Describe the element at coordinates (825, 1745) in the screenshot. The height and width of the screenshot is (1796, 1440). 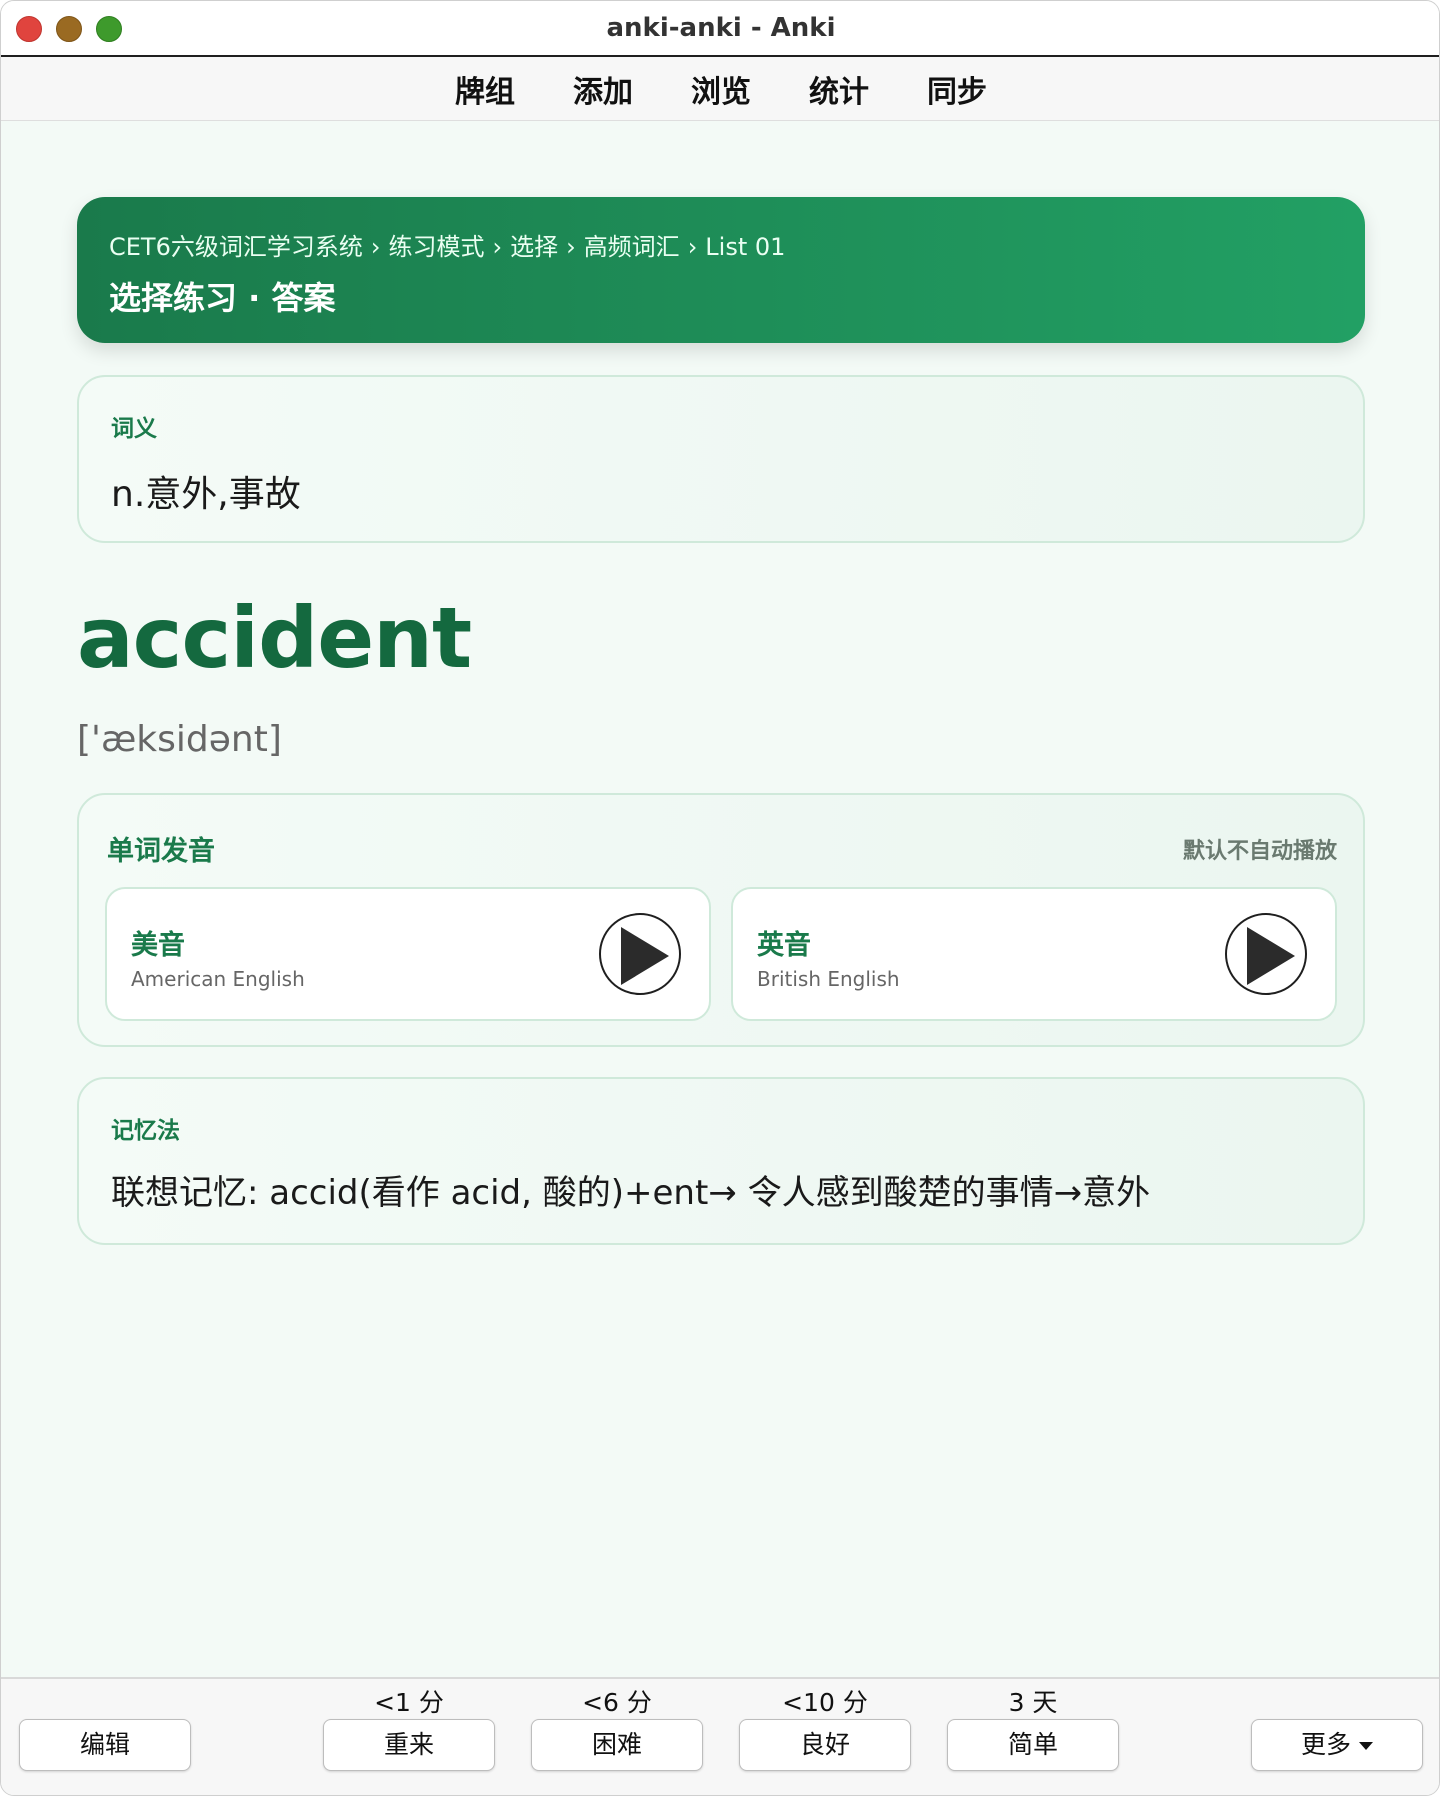
I see `good-button: 良好` at that location.